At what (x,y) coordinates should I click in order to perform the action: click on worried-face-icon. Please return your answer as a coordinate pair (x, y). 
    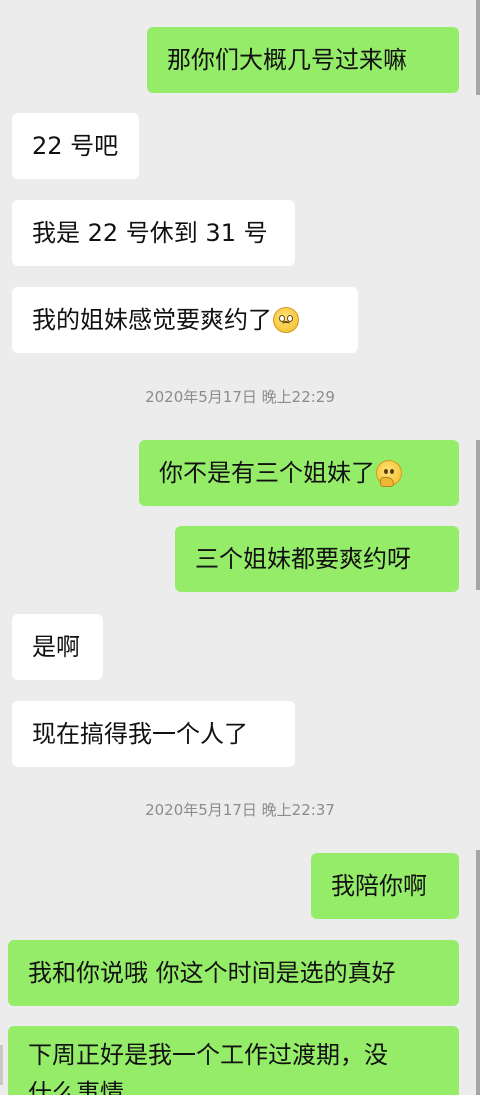
    Looking at the image, I should click on (286, 320).